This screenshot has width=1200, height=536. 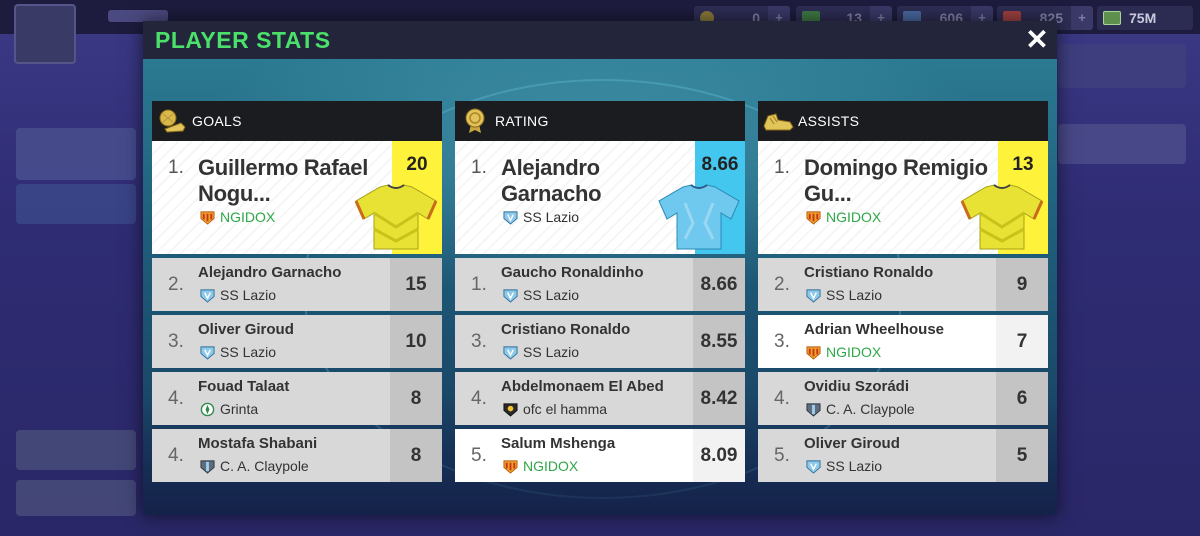 What do you see at coordinates (217, 121) in the screenshot?
I see `goals-label: GOALS` at bounding box center [217, 121].